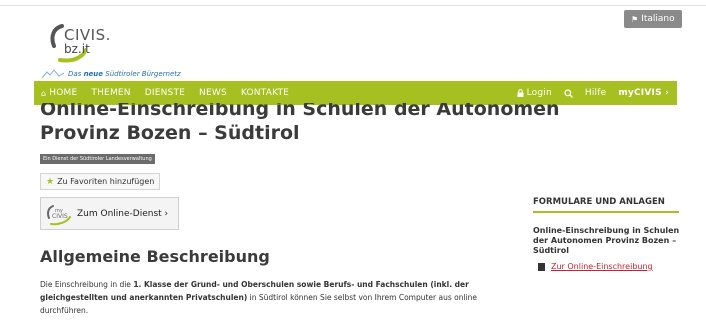  What do you see at coordinates (213, 93) in the screenshot?
I see `nav-news: NEWS` at bounding box center [213, 93].